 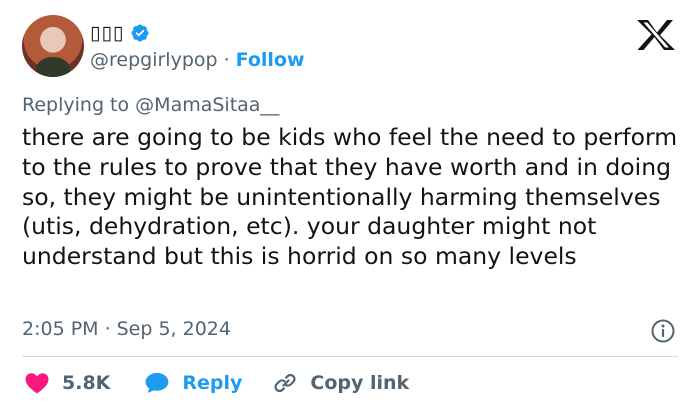 What do you see at coordinates (86, 383) in the screenshot?
I see `like-count: 5.8K` at bounding box center [86, 383].